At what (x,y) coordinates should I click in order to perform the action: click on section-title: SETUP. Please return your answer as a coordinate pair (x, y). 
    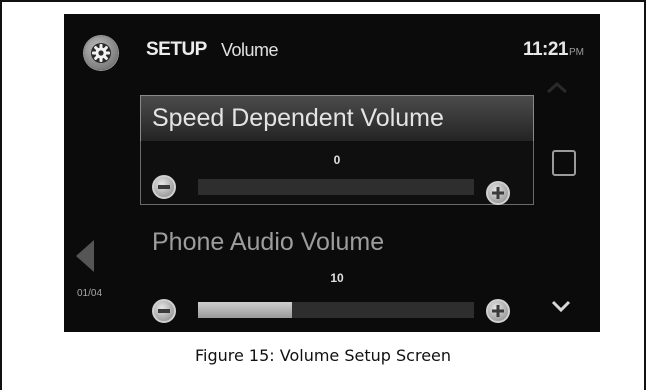
    Looking at the image, I should click on (176, 49).